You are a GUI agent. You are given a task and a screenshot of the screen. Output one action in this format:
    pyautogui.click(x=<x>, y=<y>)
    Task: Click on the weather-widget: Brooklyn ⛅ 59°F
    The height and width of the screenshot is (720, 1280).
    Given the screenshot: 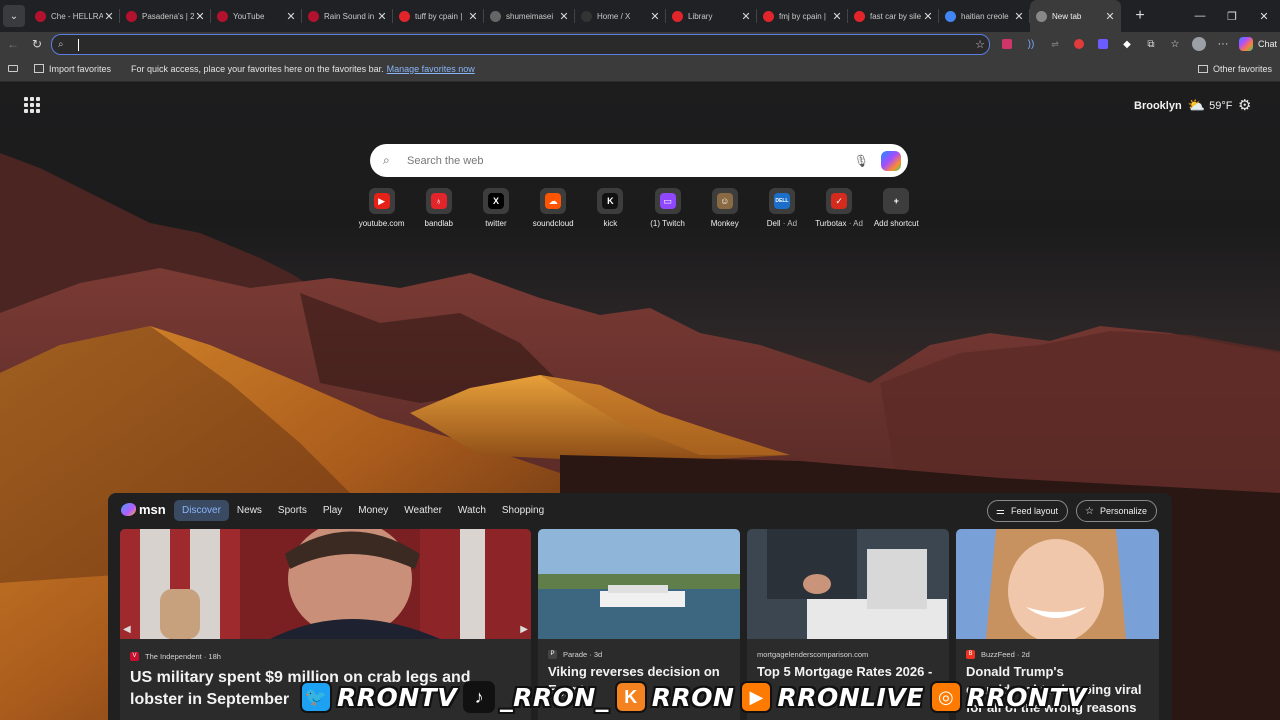 What is the action you would take?
    pyautogui.click(x=1183, y=105)
    